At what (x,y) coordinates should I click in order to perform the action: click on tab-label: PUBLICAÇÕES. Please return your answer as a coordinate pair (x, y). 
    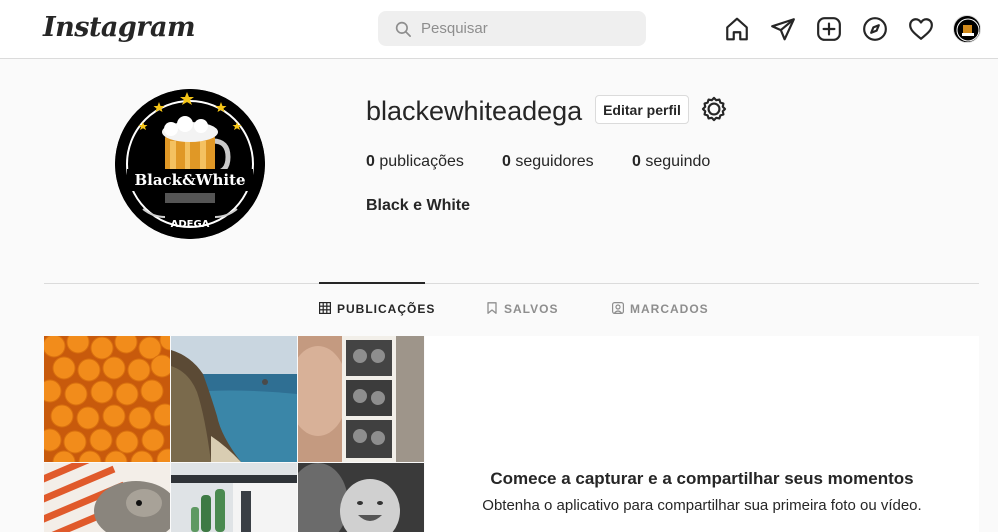
    Looking at the image, I should click on (386, 309).